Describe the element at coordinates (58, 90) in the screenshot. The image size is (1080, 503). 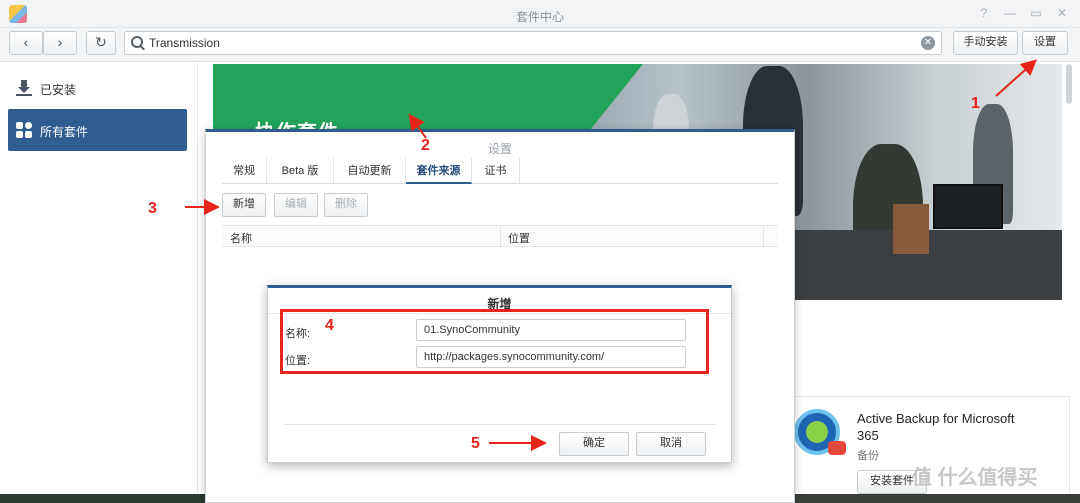
I see `sidebar-item-label: 已安装` at that location.